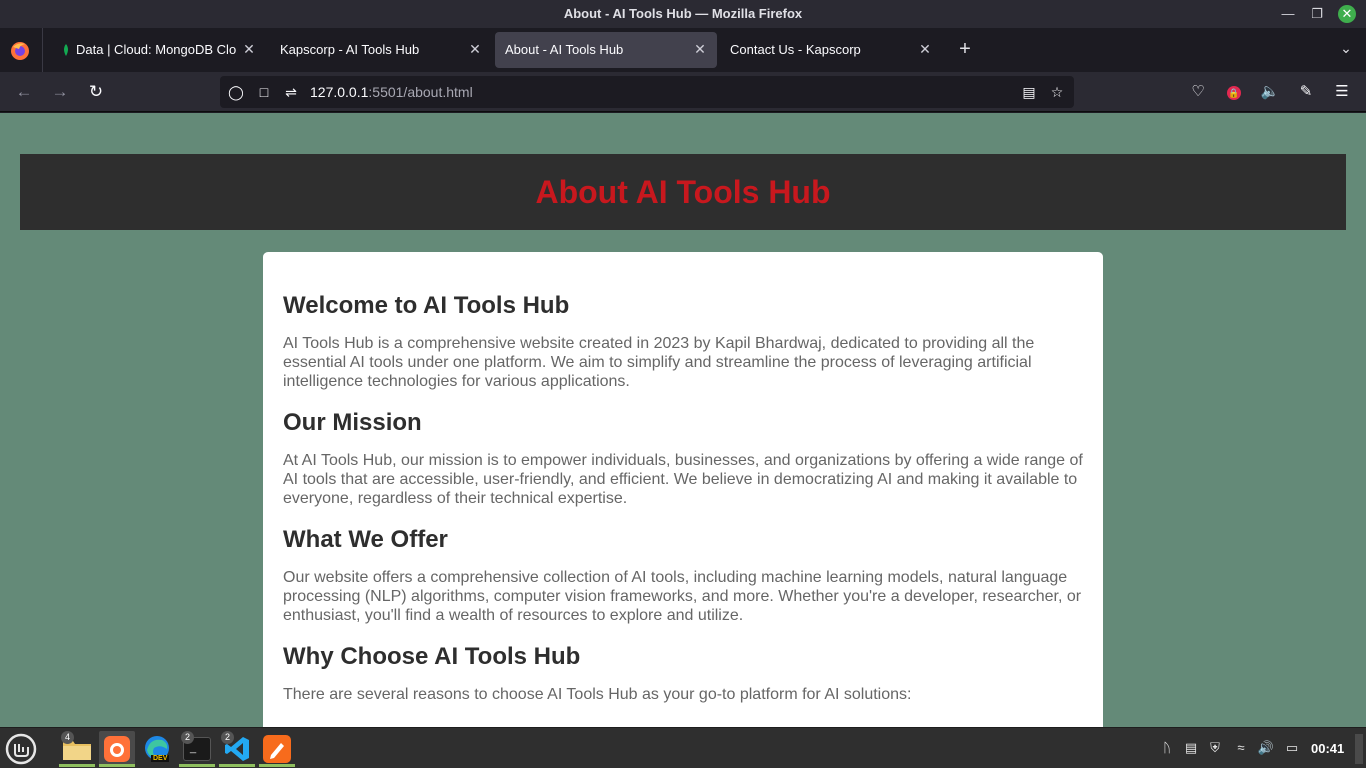 This screenshot has height=768, width=1366. I want to click on section-heading-welcome: Welcome to AI Tools Hub, so click(426, 305).